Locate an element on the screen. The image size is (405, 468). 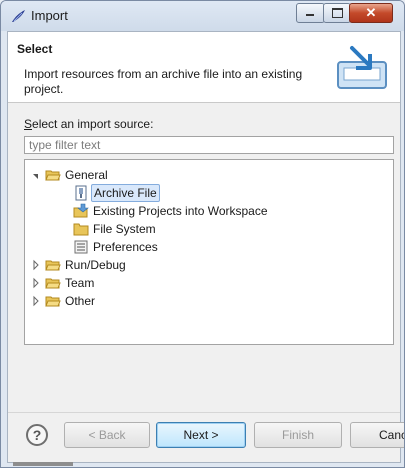
window-title: Import is located at coordinates (49, 15).